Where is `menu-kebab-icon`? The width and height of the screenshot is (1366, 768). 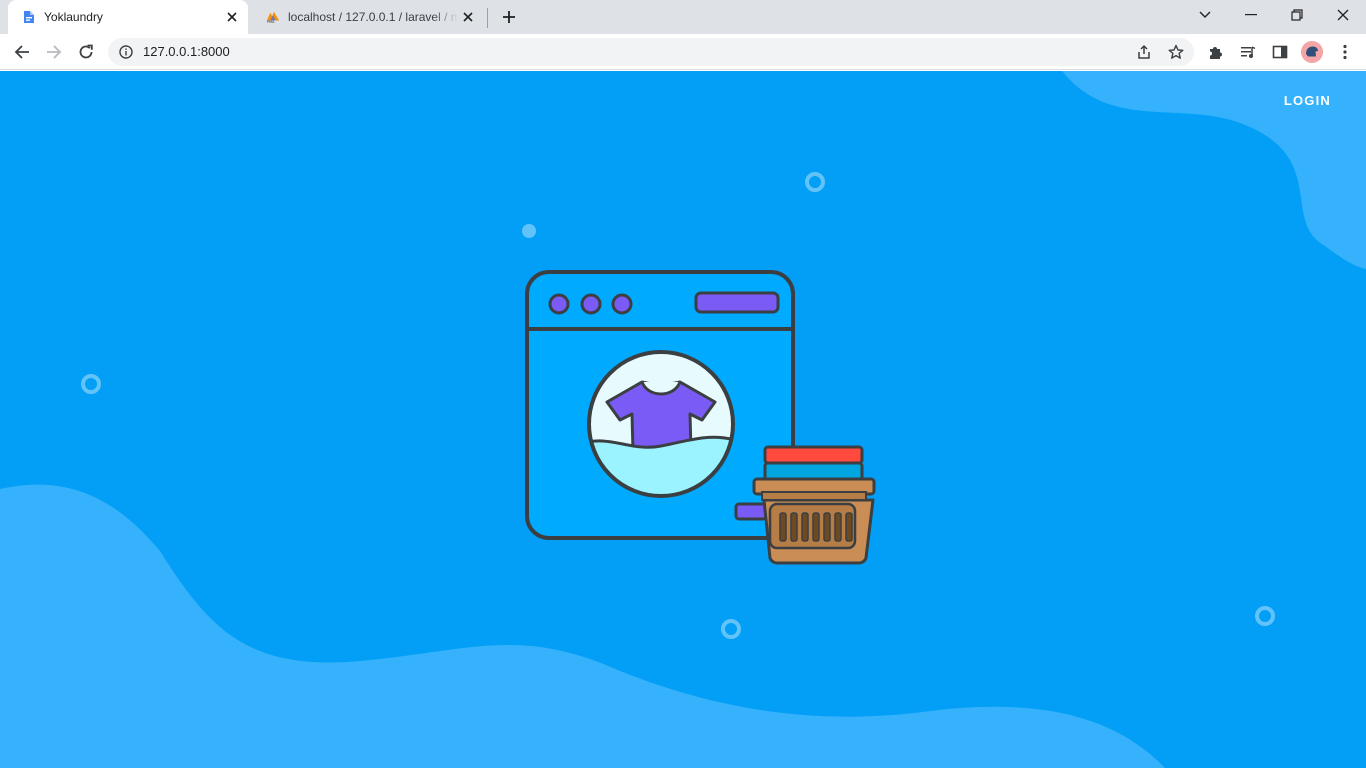 menu-kebab-icon is located at coordinates (1345, 52).